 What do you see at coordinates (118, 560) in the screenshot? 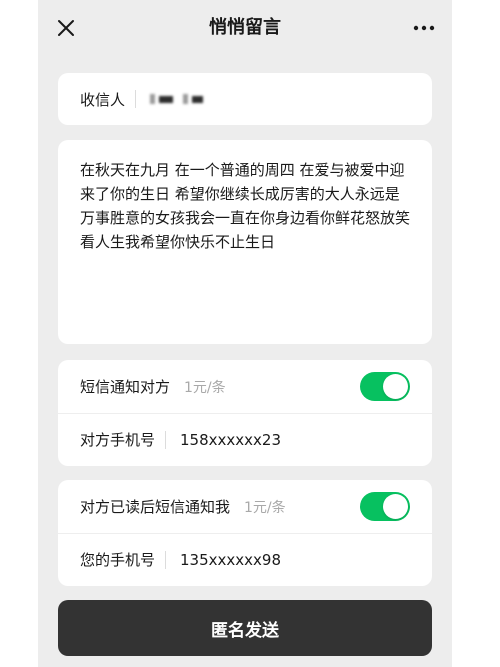
I see `my-phone-label: 您的手机号` at bounding box center [118, 560].